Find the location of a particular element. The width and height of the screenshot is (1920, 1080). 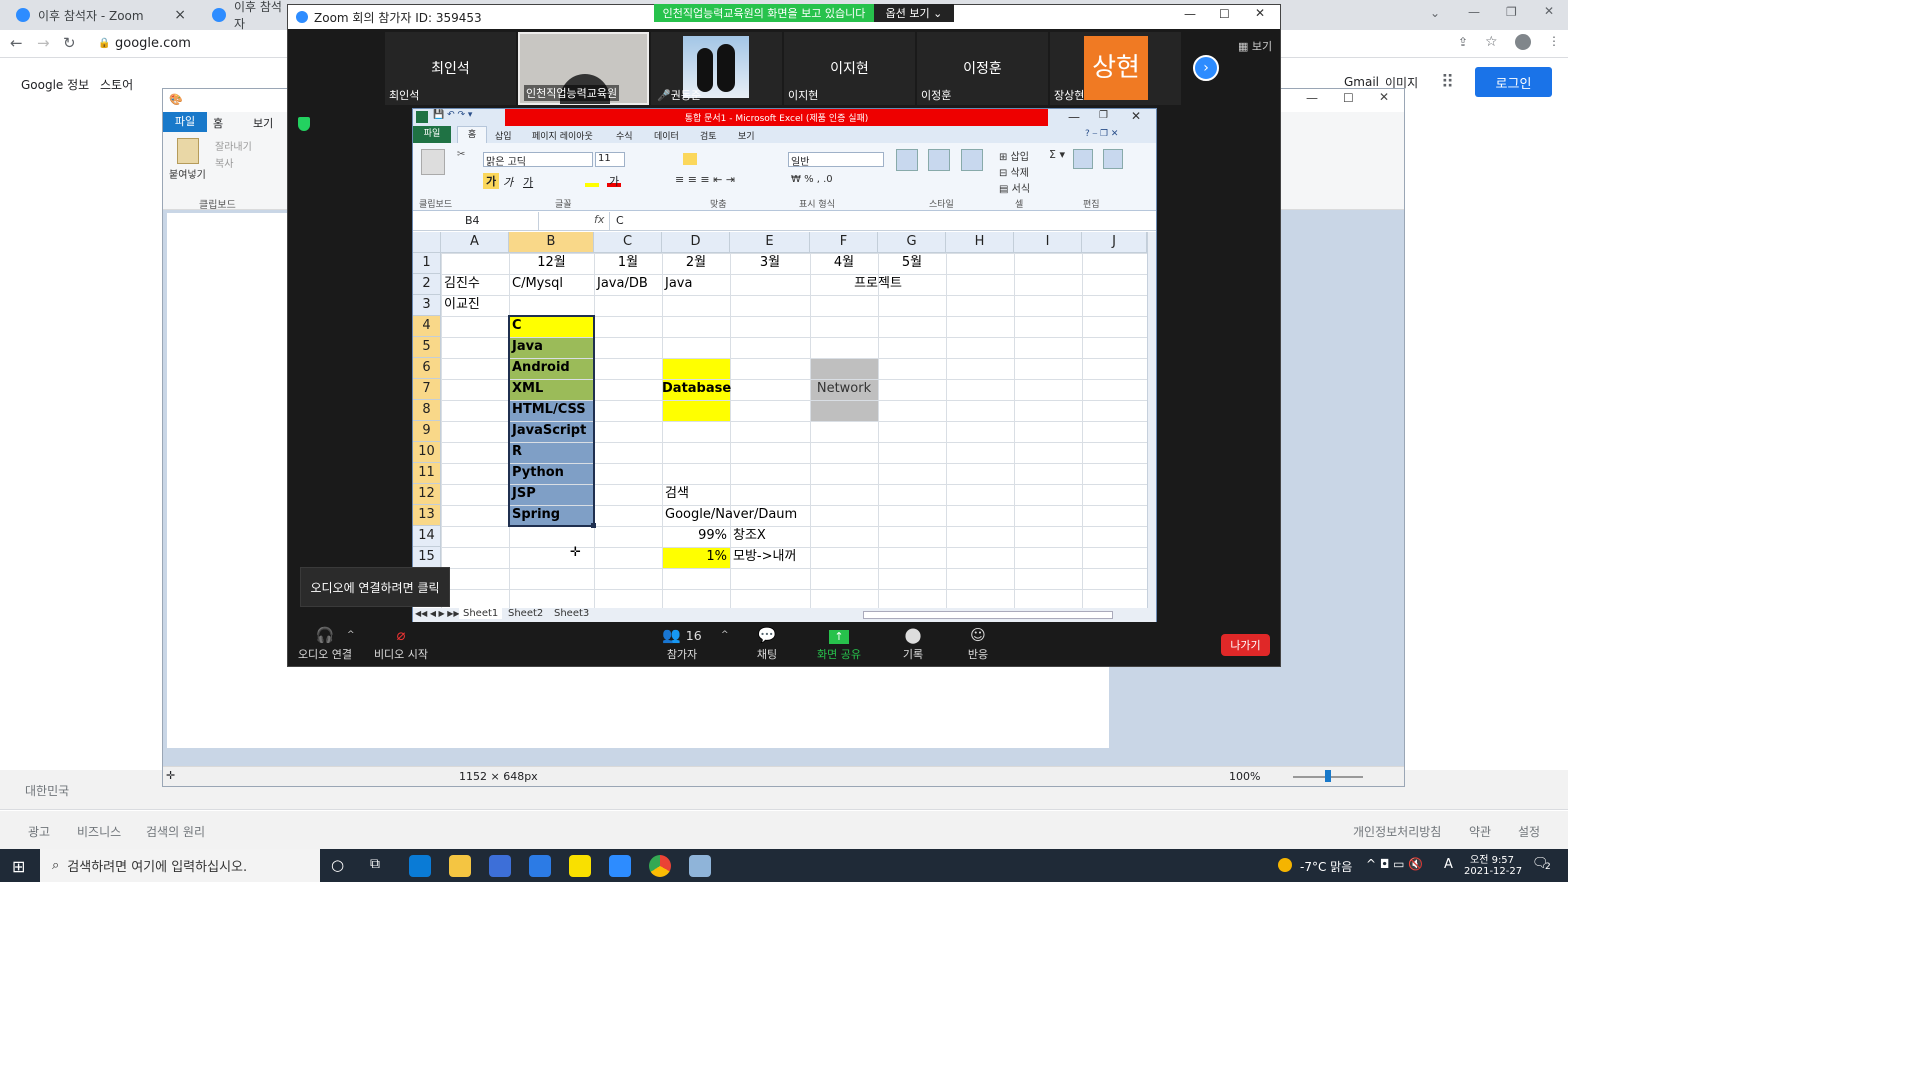

cell-b2: C/Mysql is located at coordinates (537, 284).